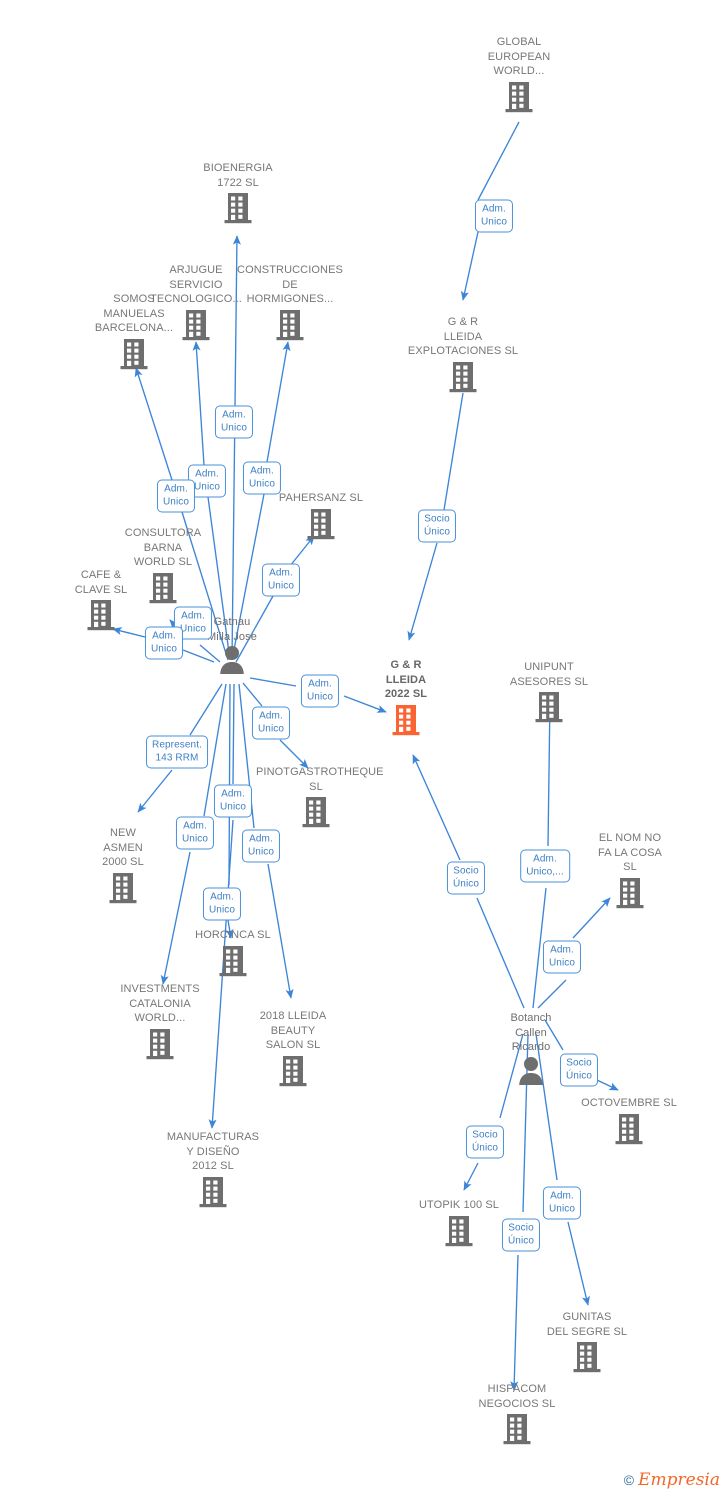 The image size is (728, 1500). I want to click on node-label: BIOENERGIA 1722 SL, so click(238, 175).